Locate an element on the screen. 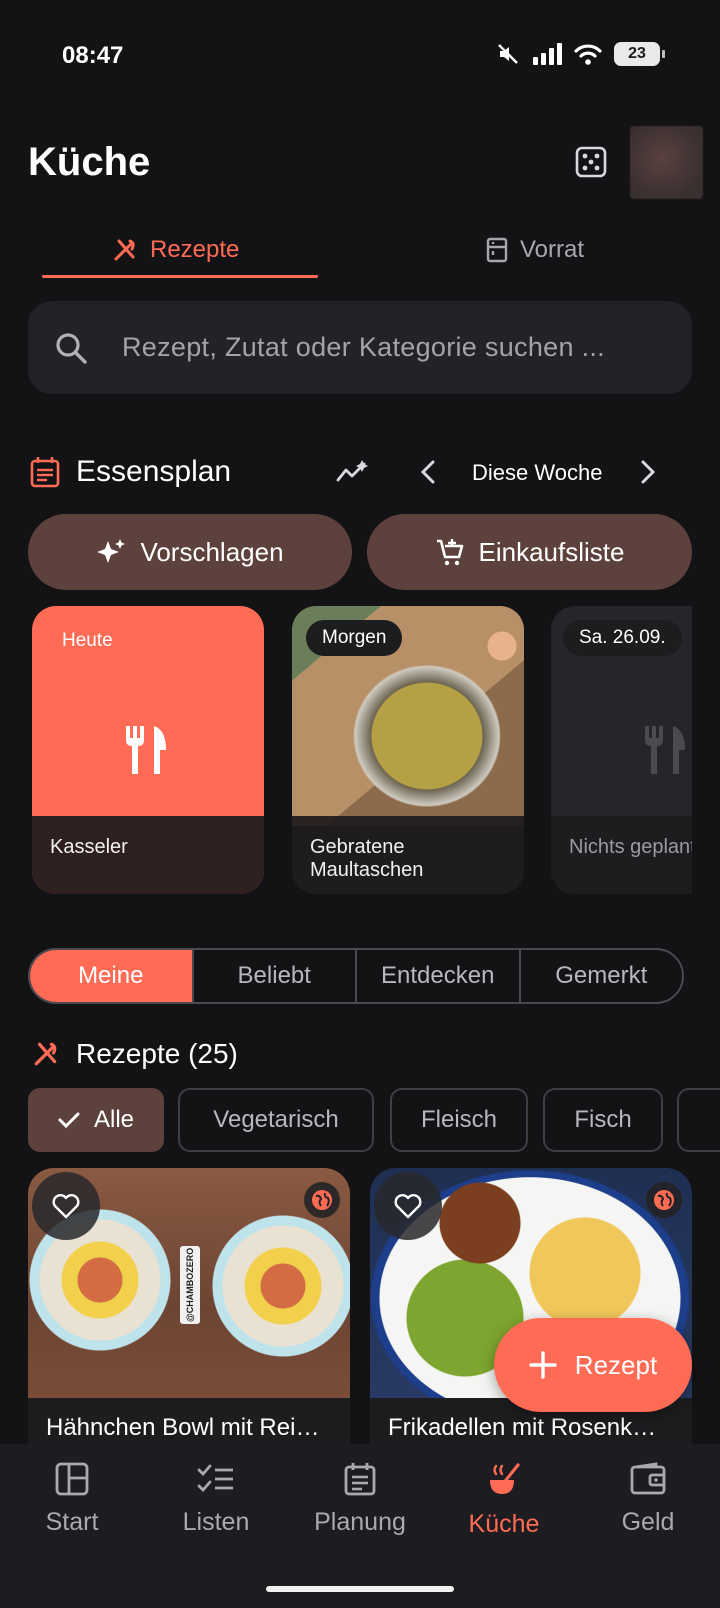 Image resolution: width=720 pixels, height=1608 pixels. meal-name: Gebratene Maultaschen is located at coordinates (408, 855).